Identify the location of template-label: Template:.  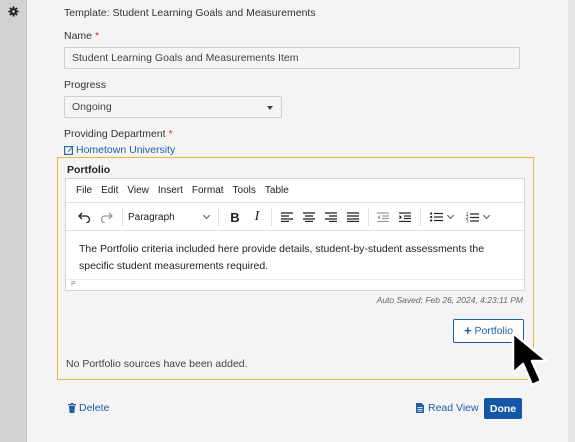
(87, 13).